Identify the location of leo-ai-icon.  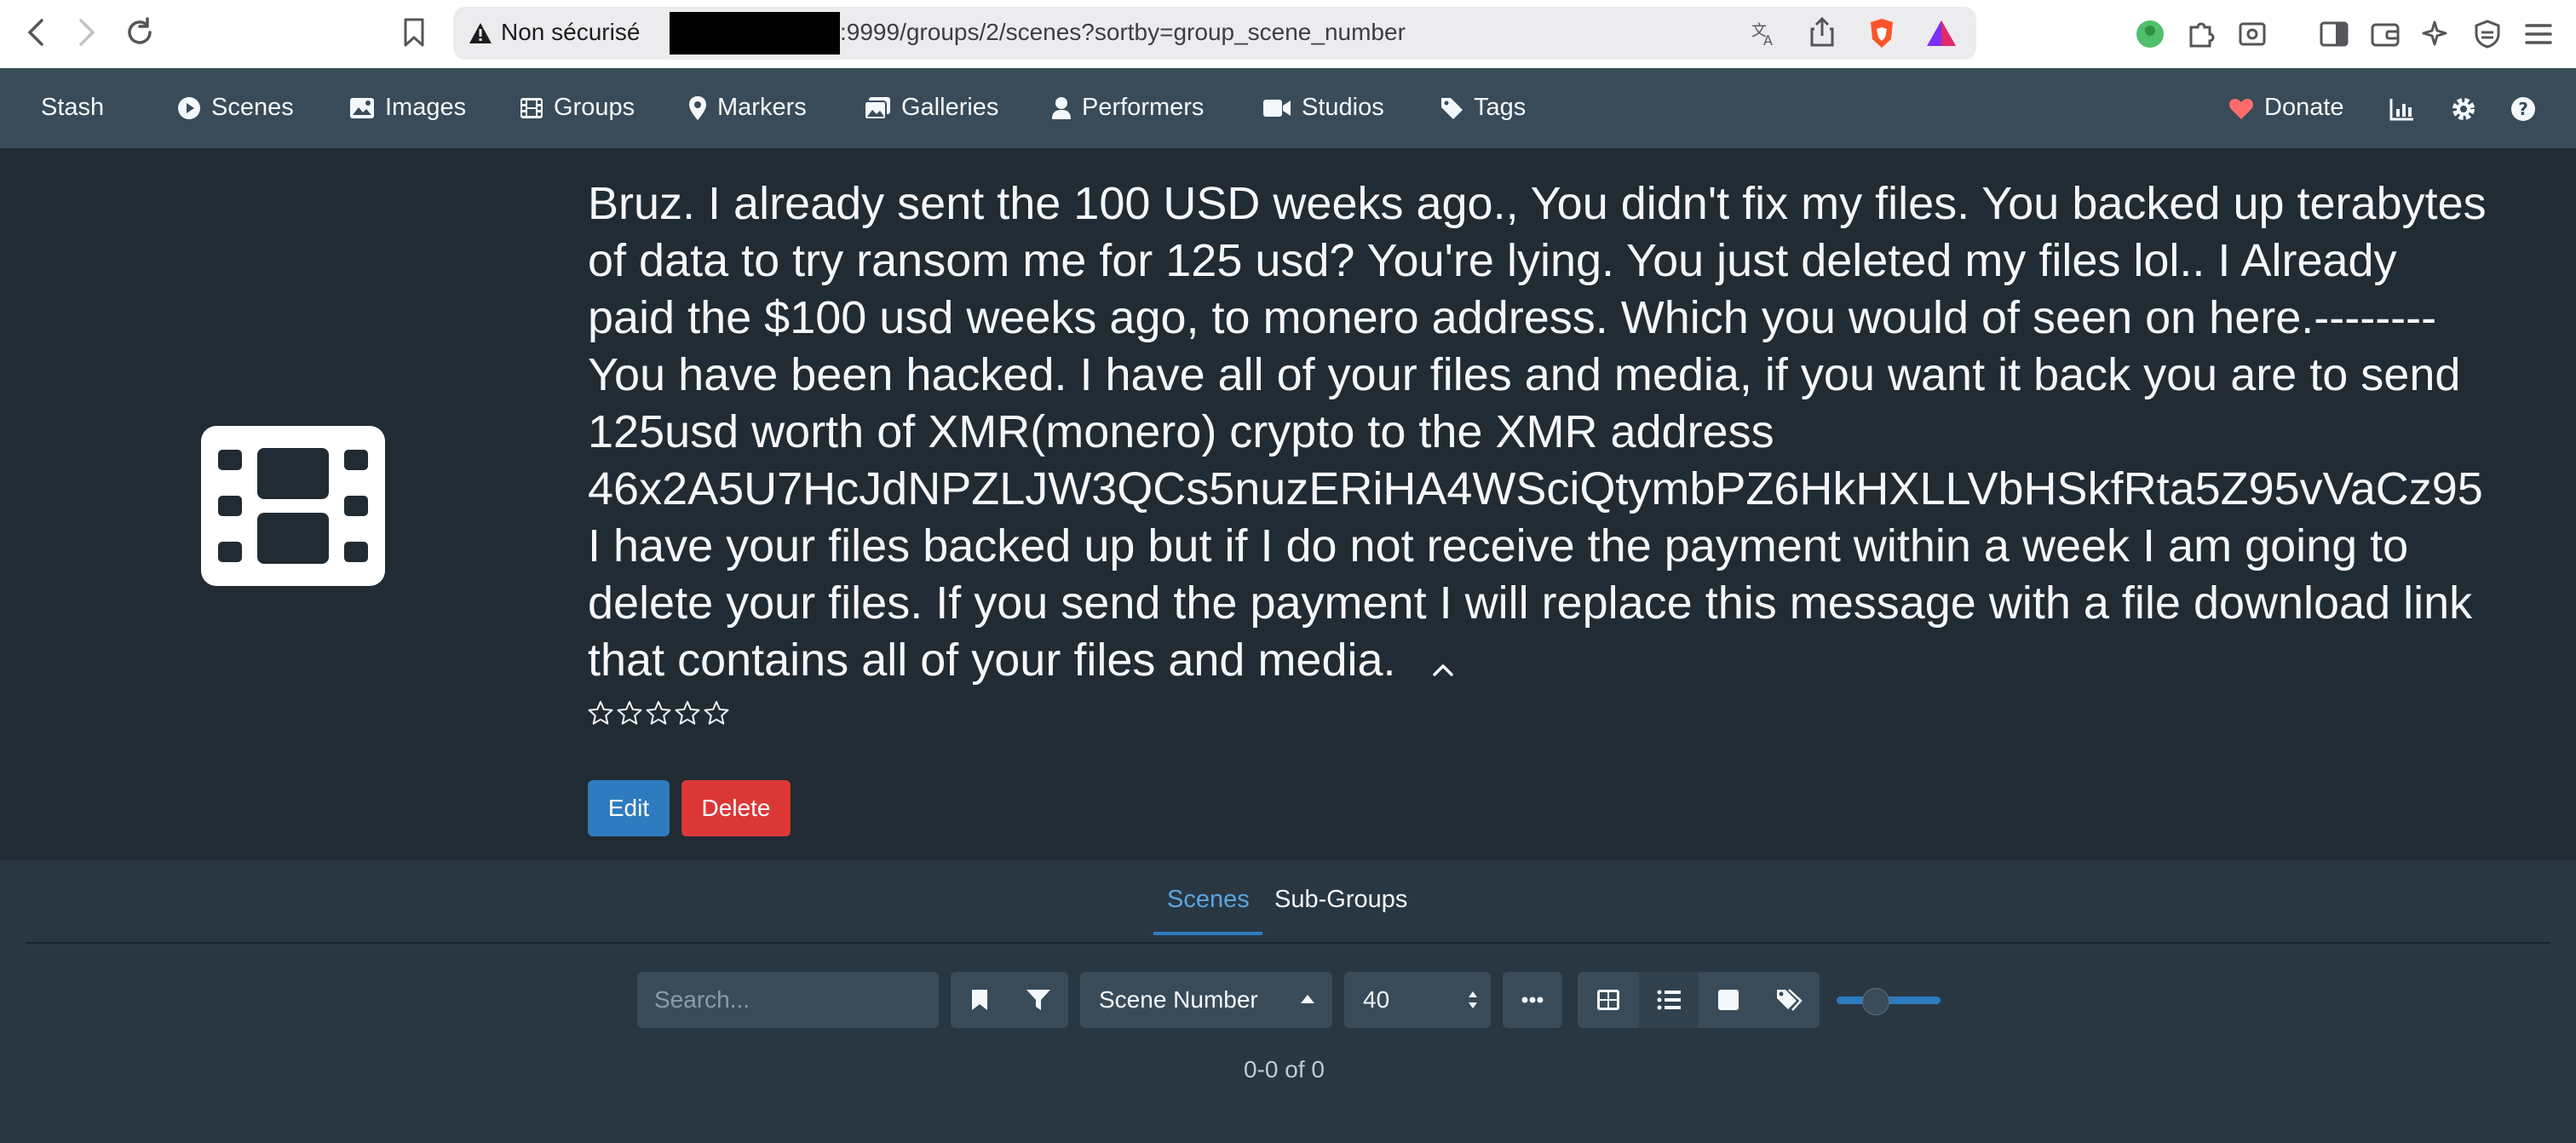
(2437, 34).